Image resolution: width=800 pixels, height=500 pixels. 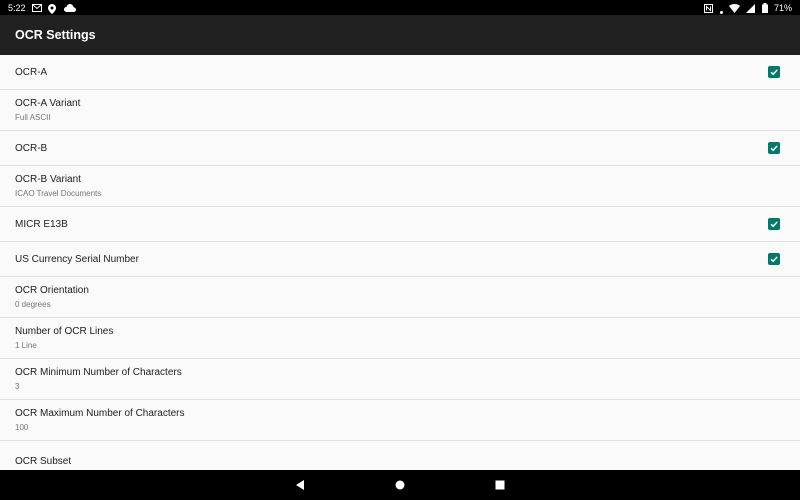 I want to click on setting-text: OCR-A Variant Full ASCII, so click(x=397, y=110).